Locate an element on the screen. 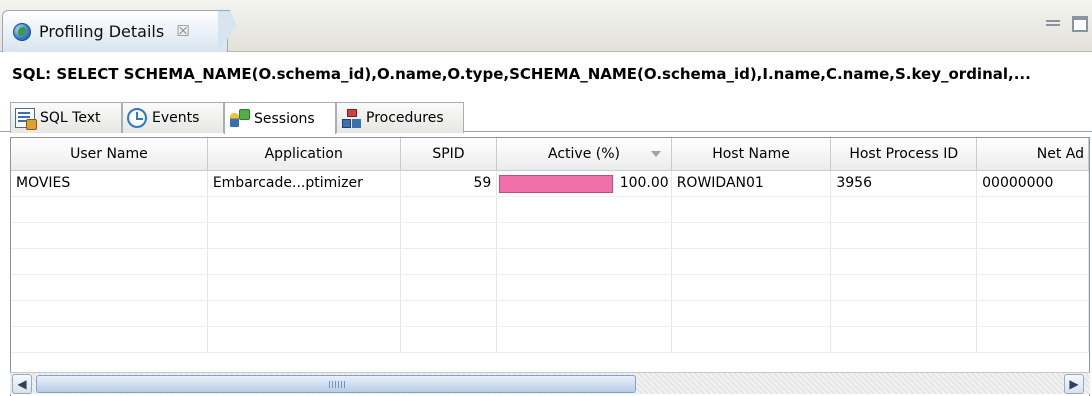 The image size is (1092, 396). cell-active-pct: 100.00 is located at coordinates (584, 183).